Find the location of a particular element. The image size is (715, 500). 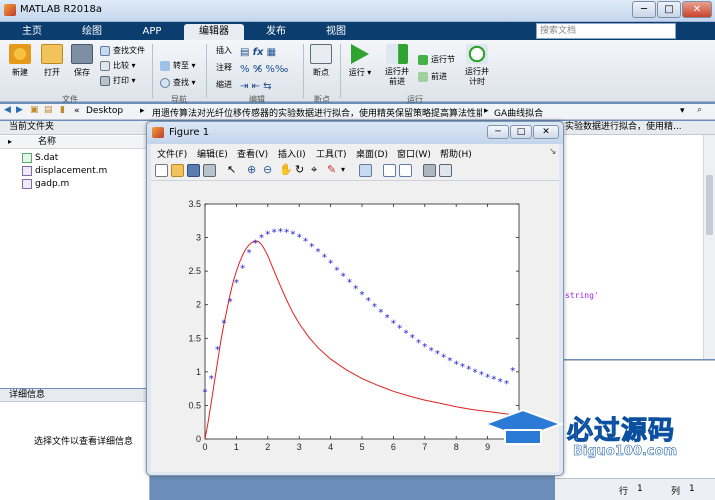

zoom-in-icon: ⊕ is located at coordinates (253, 170).